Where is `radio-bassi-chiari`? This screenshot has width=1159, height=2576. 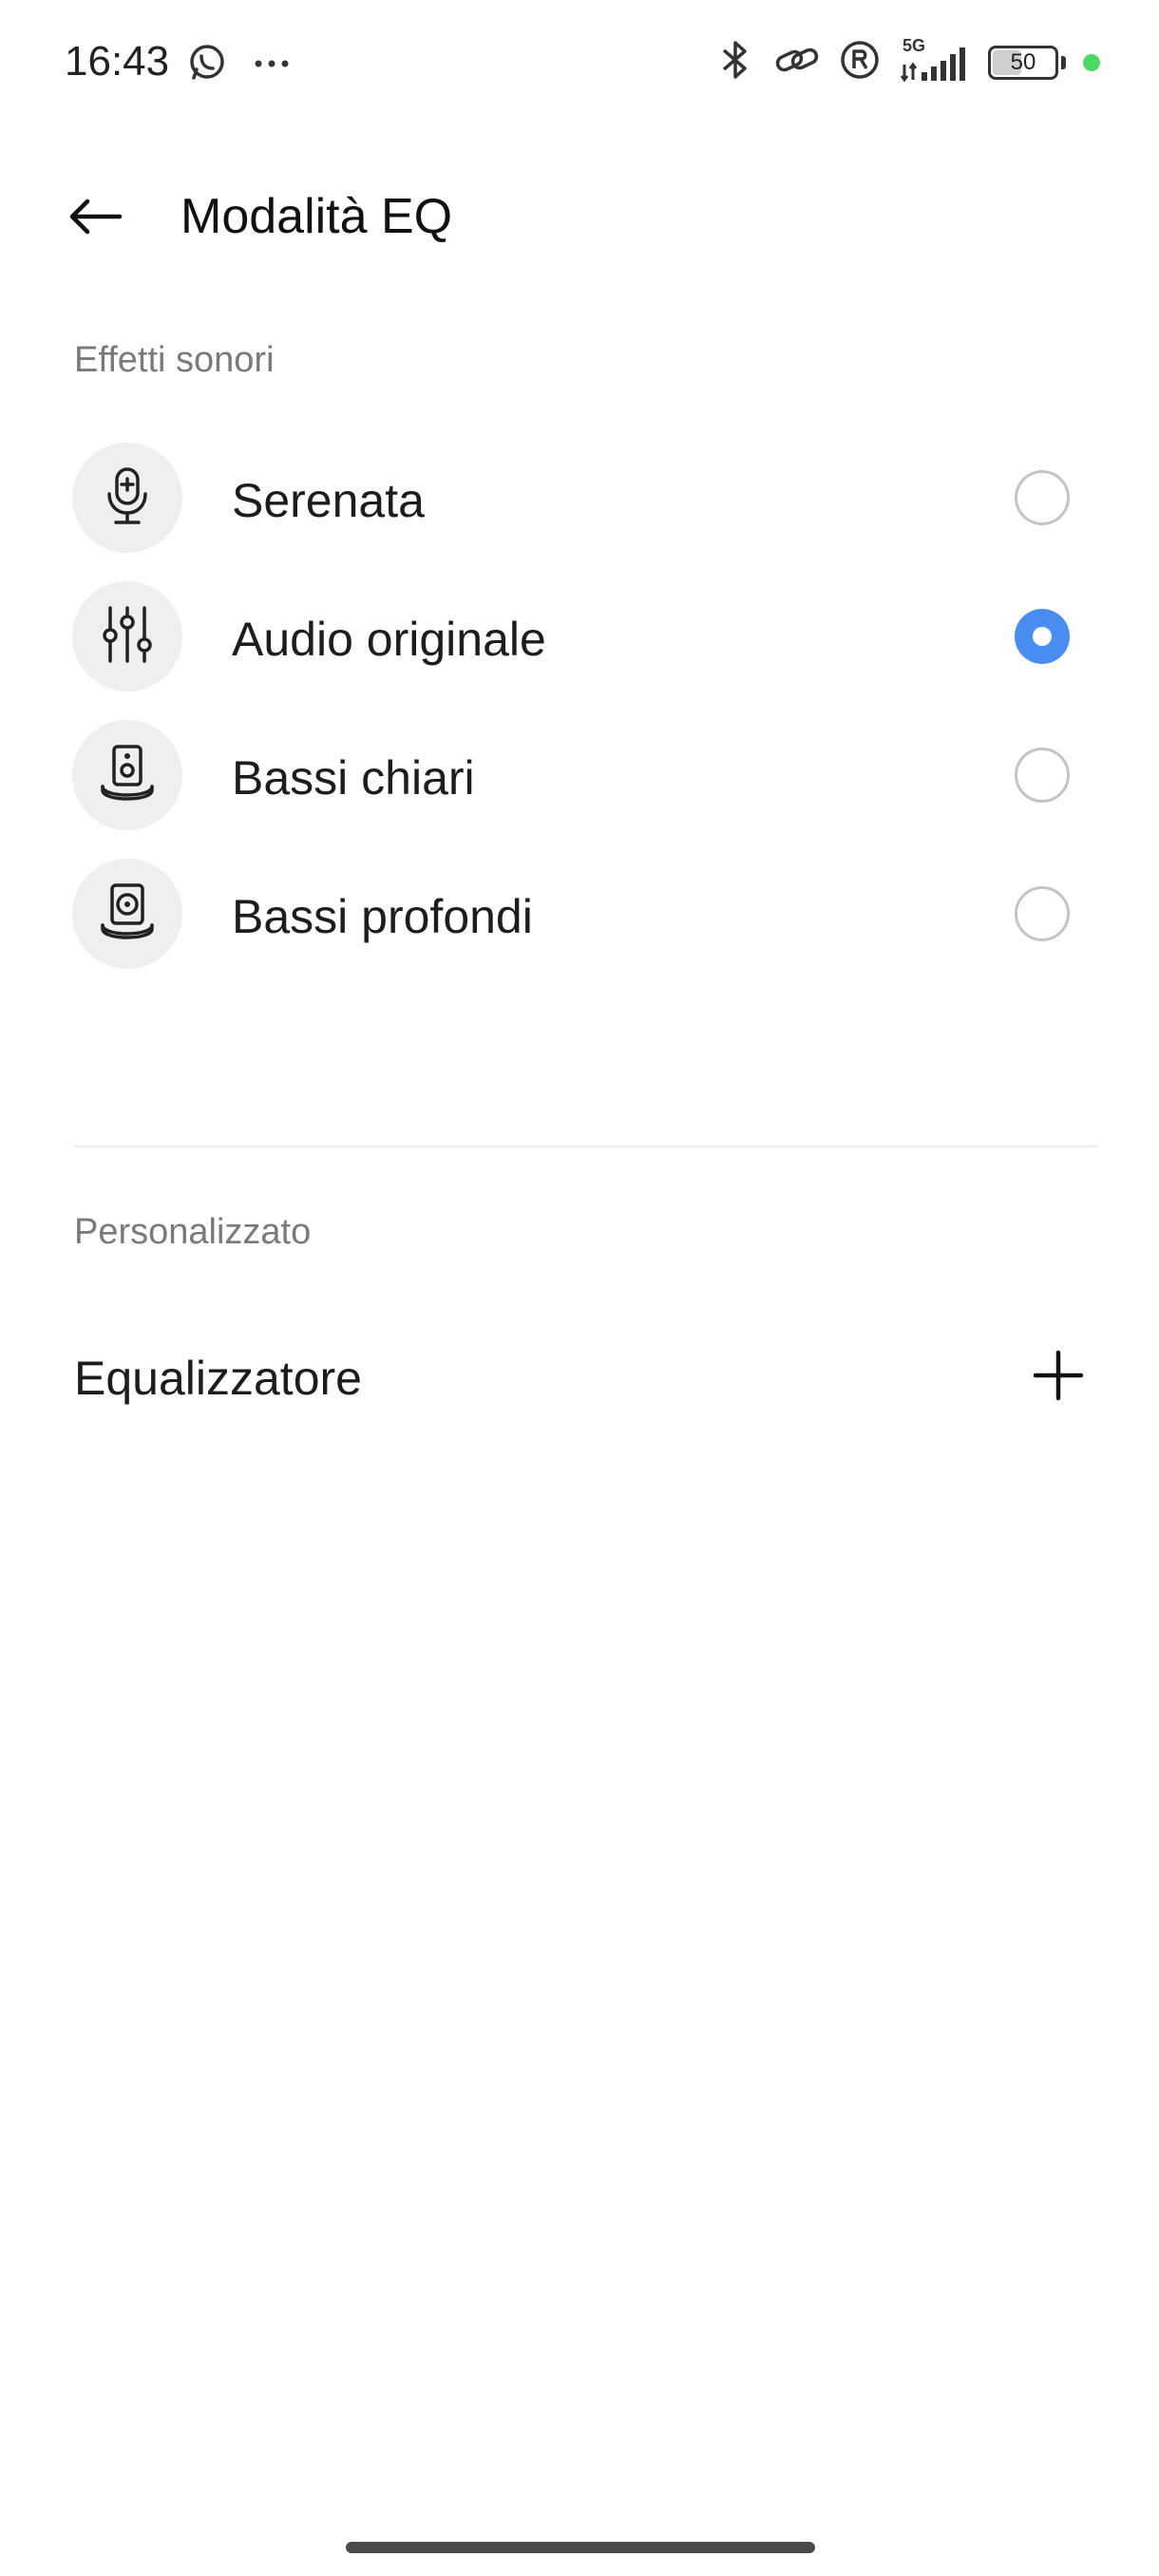
radio-bassi-chiari is located at coordinates (1042, 775).